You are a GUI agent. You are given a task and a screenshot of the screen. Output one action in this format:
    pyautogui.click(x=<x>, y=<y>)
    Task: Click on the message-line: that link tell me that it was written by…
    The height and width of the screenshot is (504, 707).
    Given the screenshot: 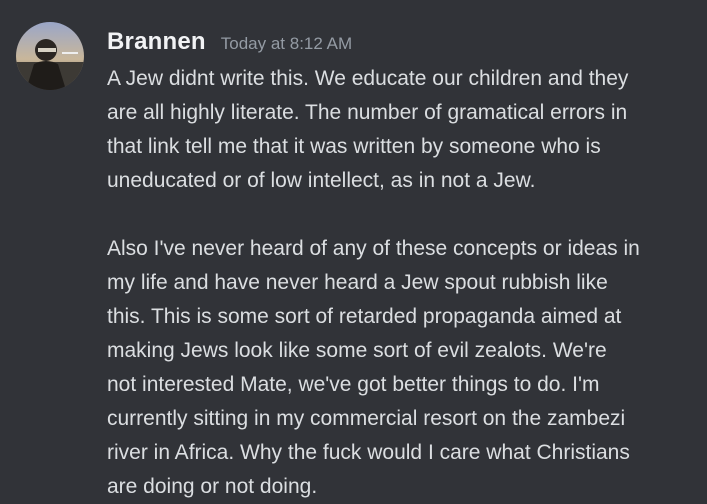 What is the action you would take?
    pyautogui.click(x=354, y=146)
    